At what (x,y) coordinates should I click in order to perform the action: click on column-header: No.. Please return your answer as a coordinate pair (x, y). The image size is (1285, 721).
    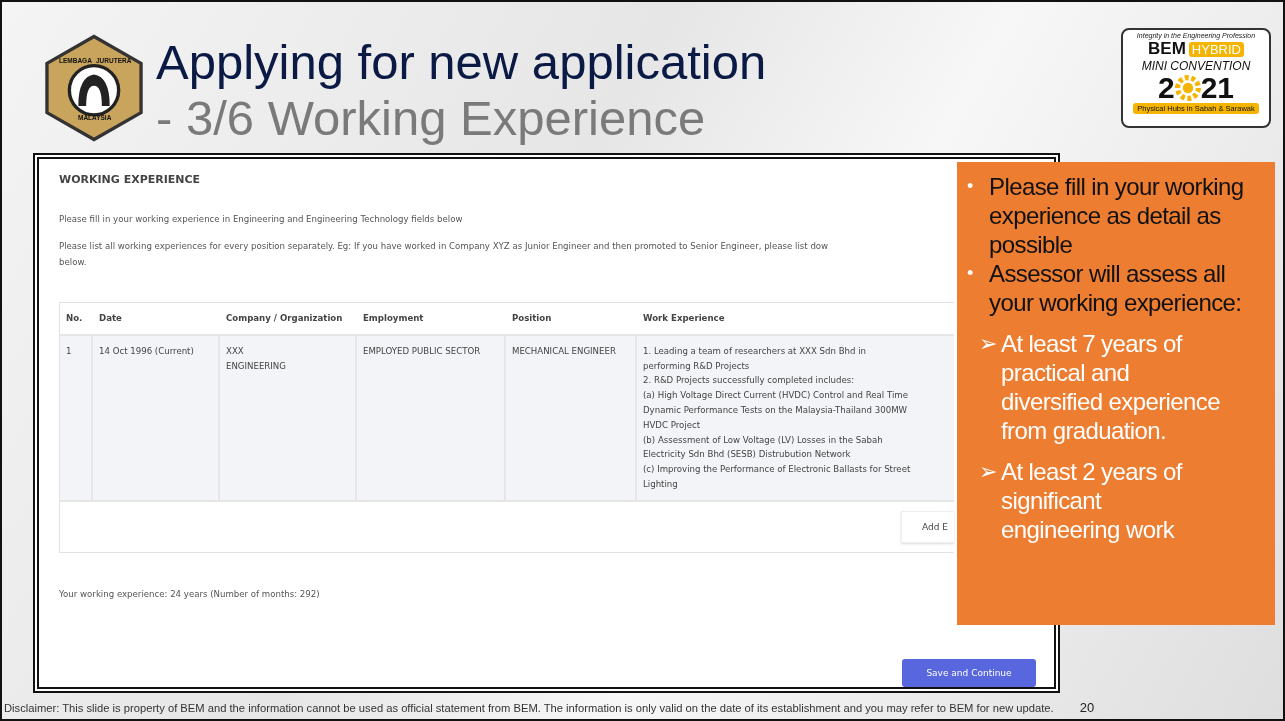
    Looking at the image, I should click on (74, 318).